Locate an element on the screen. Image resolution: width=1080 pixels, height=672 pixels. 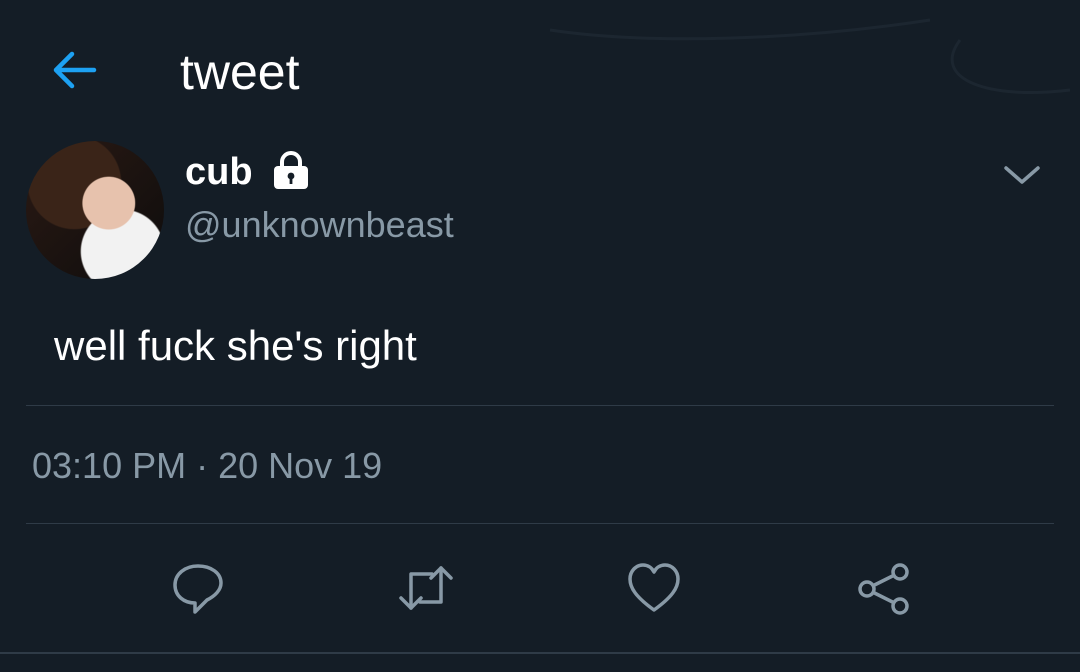
share-button is located at coordinates (884, 588).